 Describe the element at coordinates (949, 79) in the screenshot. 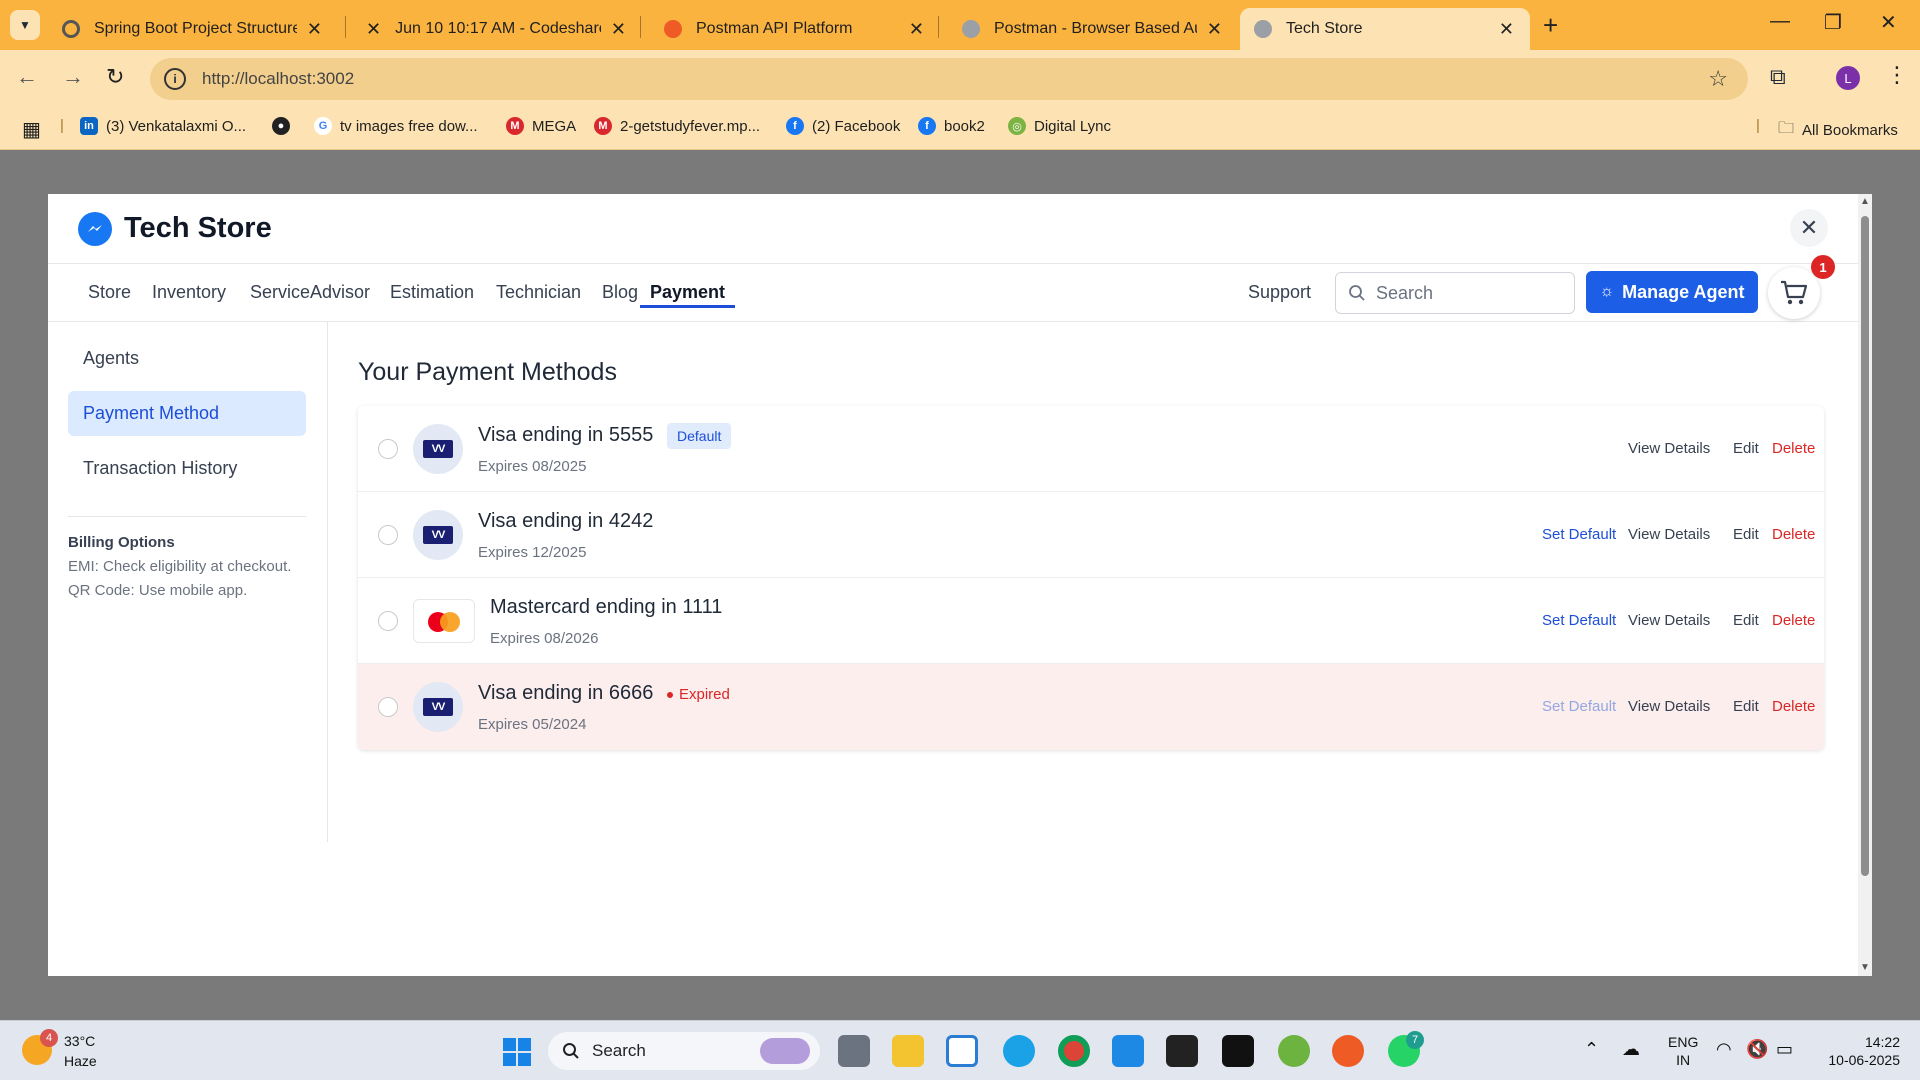

I see `address-bar: i http://localhost:3002 ☆` at that location.